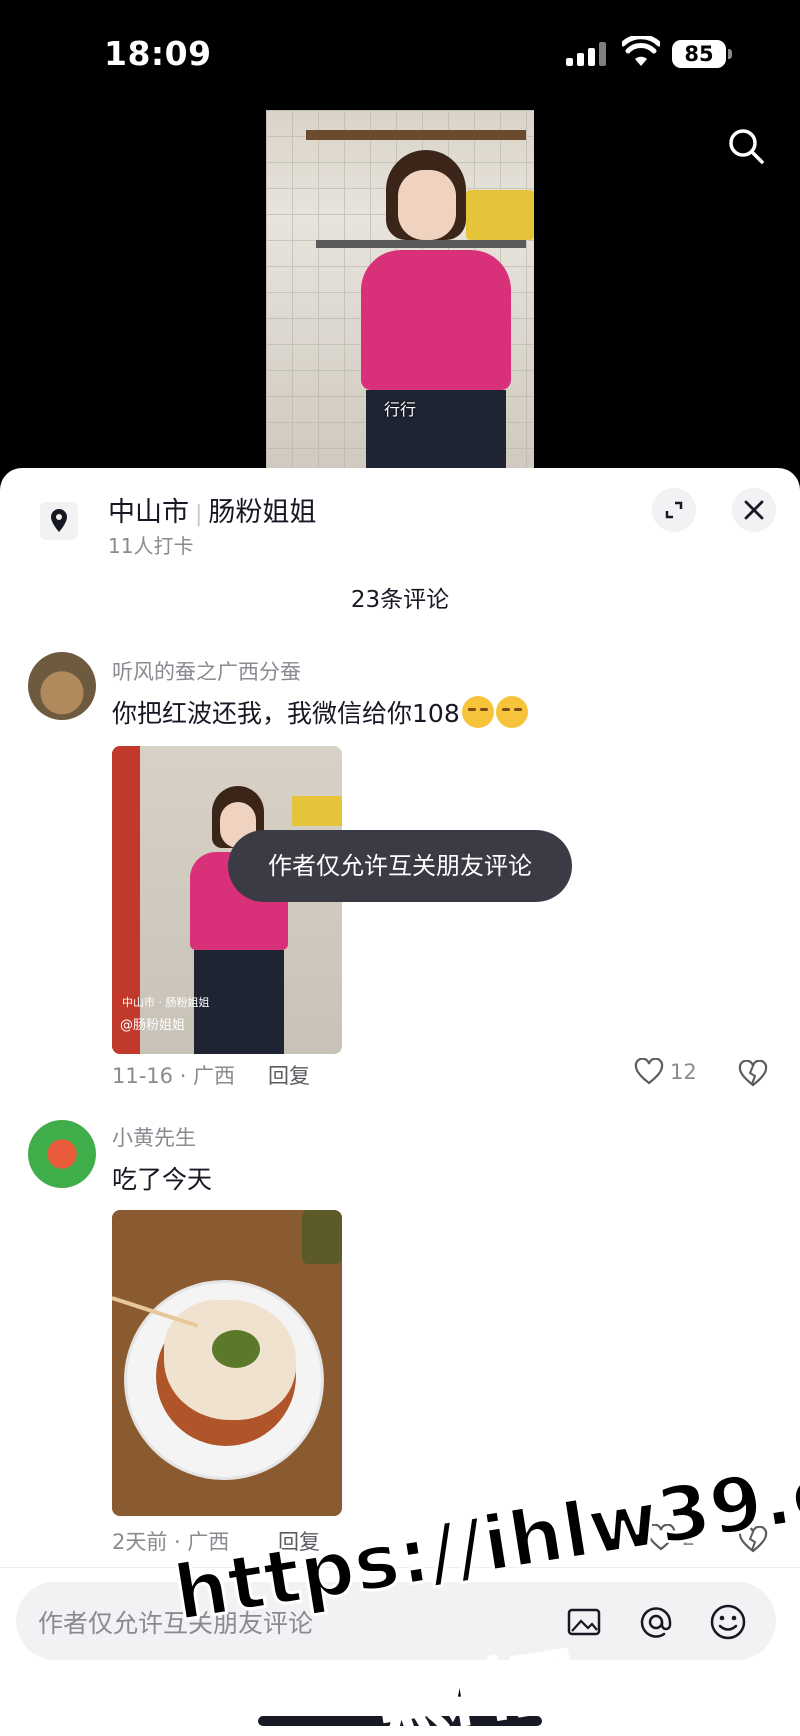 This screenshot has height=1736, width=800. What do you see at coordinates (162, 1179) in the screenshot?
I see `comment-text: 吃了今天` at bounding box center [162, 1179].